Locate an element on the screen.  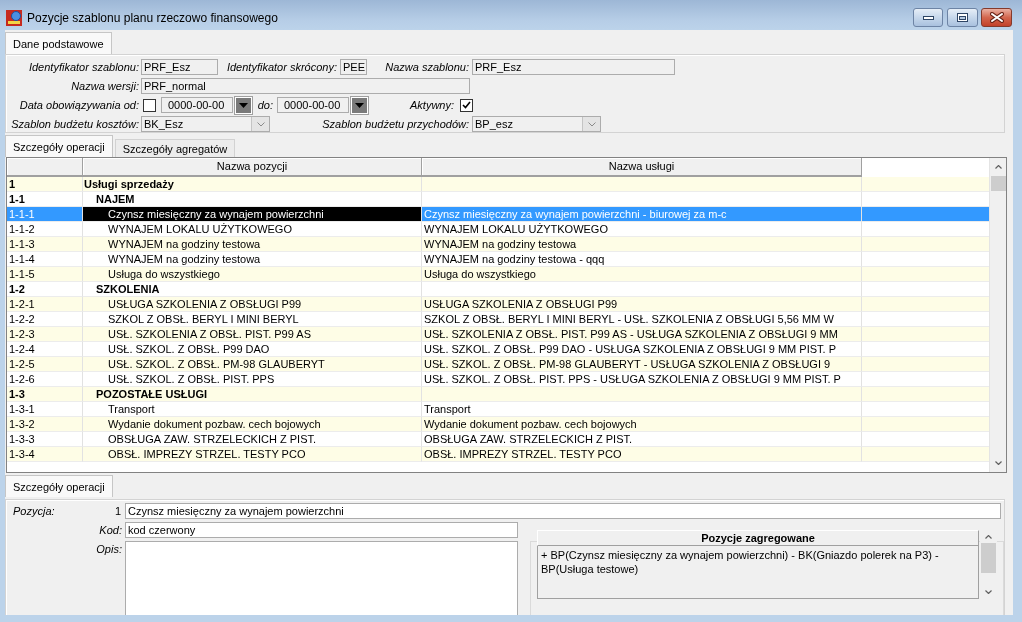
dropdown-button is located at coordinates (591, 124).